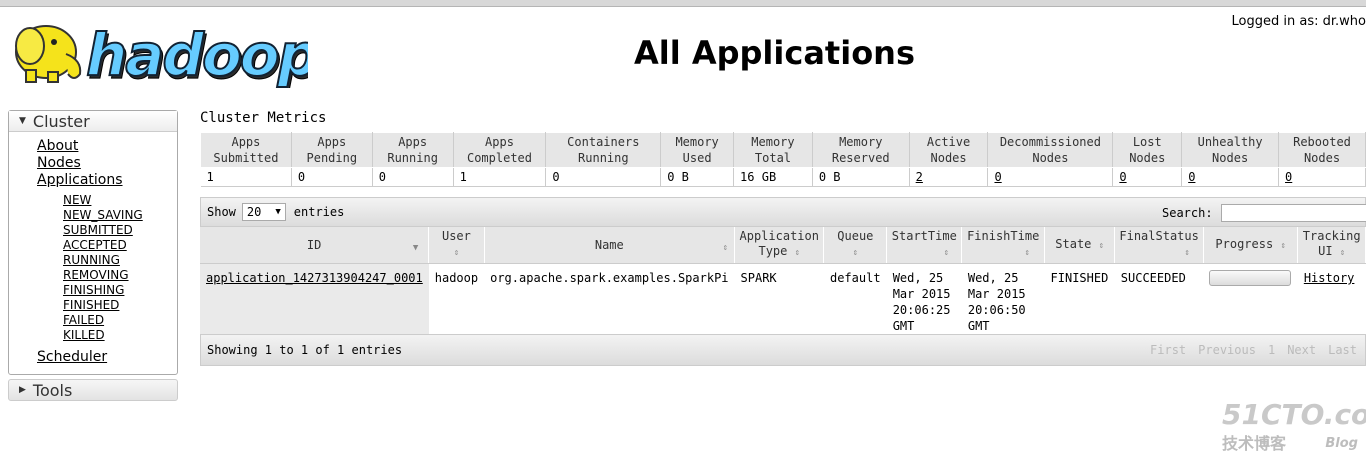  I want to click on metric-header: Apps Submitted, so click(246, 150).